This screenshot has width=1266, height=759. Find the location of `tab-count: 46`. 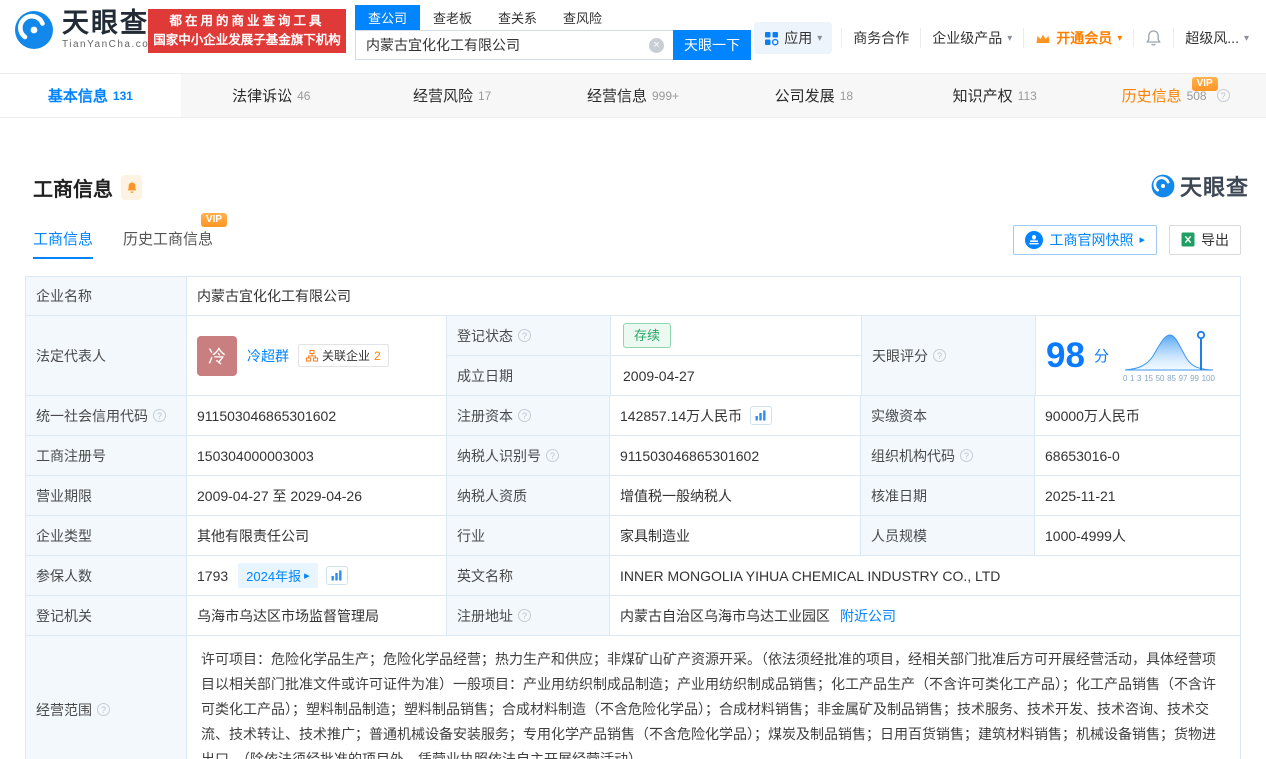

tab-count: 46 is located at coordinates (304, 95).